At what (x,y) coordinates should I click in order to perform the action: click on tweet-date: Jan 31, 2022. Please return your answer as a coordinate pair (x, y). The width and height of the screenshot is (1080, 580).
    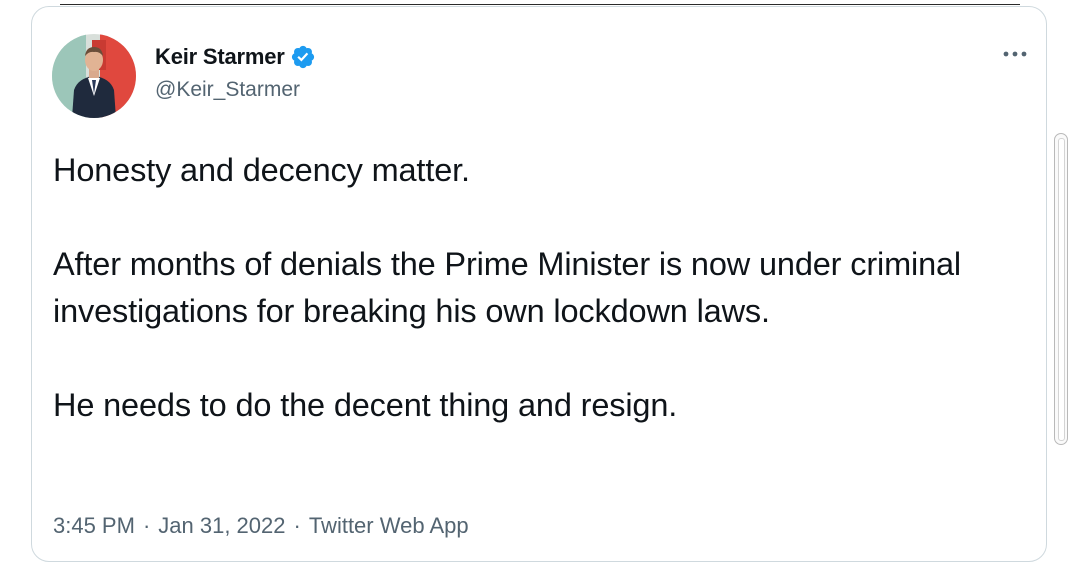
    Looking at the image, I should click on (221, 526).